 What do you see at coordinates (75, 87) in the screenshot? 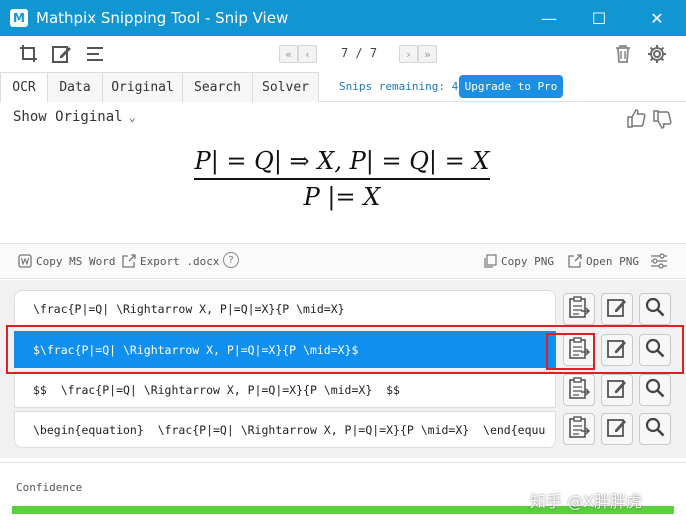
I see `tab-data: Data` at bounding box center [75, 87].